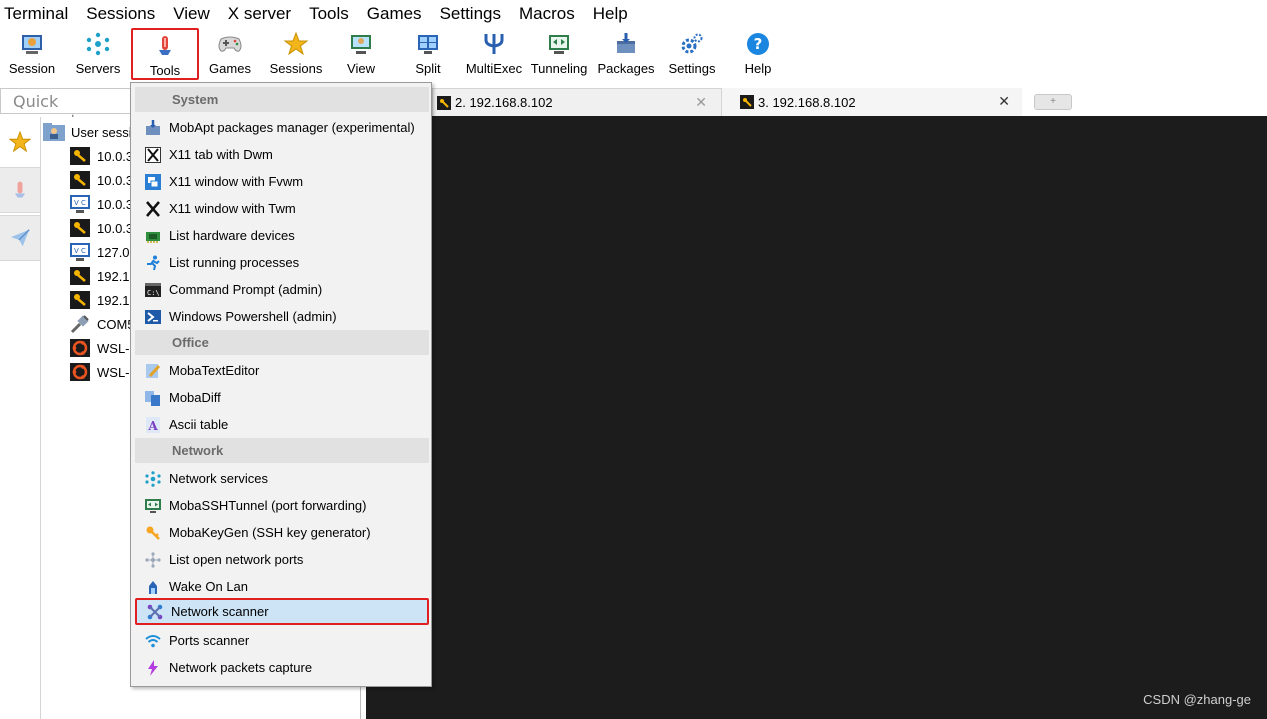 This screenshot has width=1267, height=719. I want to click on menu-item-x11-twm: X11 window with Twm, so click(282, 208).